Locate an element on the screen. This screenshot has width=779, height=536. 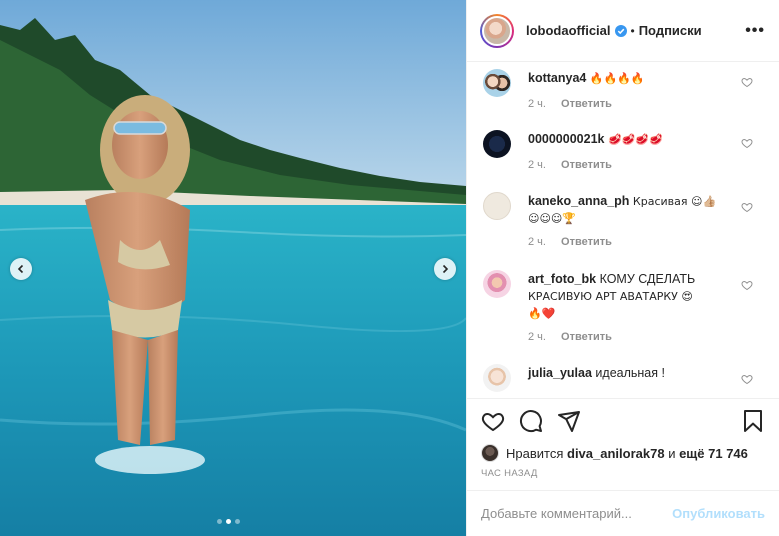
likes-summary: Нравится diva_anilorak78 и ещё 71 746 is located at coordinates (623, 453).